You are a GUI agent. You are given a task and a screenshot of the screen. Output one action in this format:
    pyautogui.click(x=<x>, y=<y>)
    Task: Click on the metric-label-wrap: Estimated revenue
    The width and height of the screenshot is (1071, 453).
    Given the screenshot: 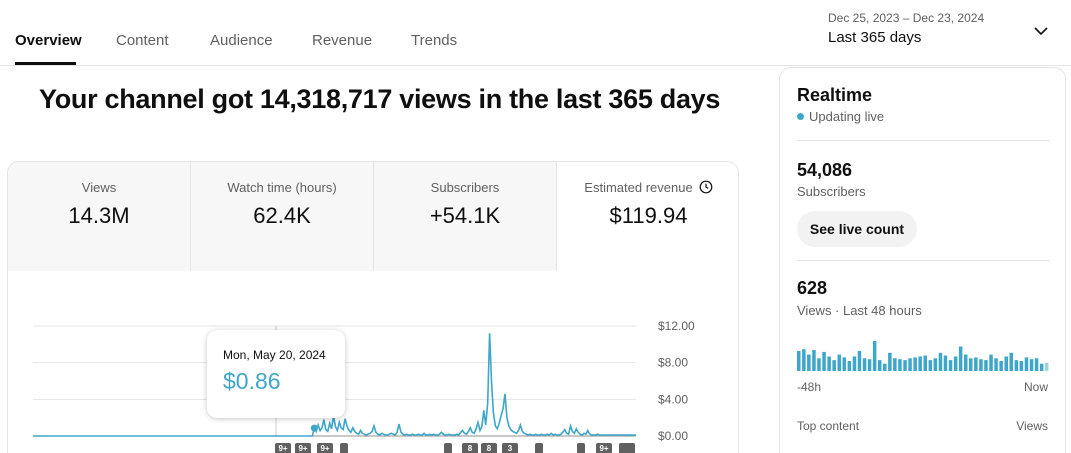 What is the action you would take?
    pyautogui.click(x=647, y=187)
    